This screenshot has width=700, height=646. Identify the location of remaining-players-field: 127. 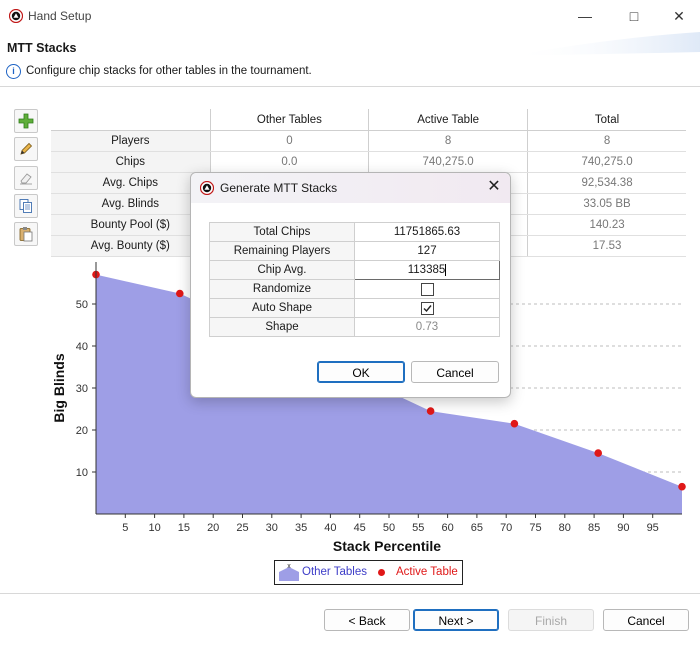
(427, 251).